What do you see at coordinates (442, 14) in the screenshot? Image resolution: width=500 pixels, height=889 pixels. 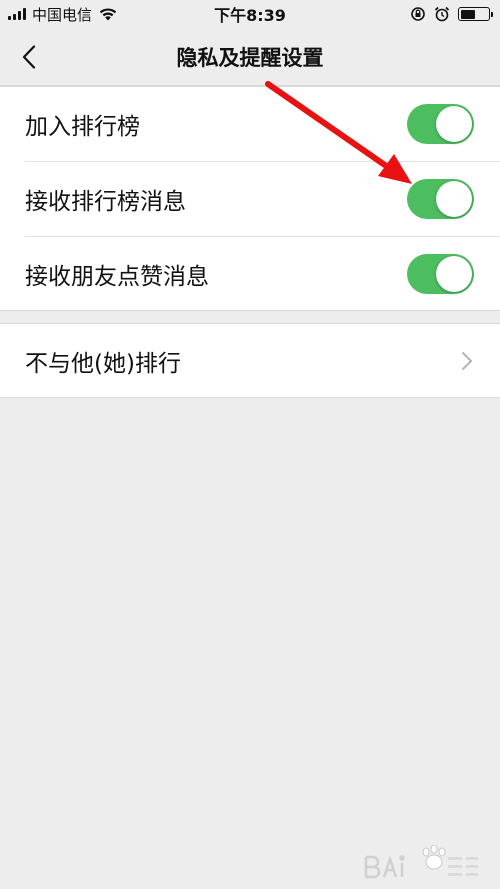 I see `alarm-icon` at bounding box center [442, 14].